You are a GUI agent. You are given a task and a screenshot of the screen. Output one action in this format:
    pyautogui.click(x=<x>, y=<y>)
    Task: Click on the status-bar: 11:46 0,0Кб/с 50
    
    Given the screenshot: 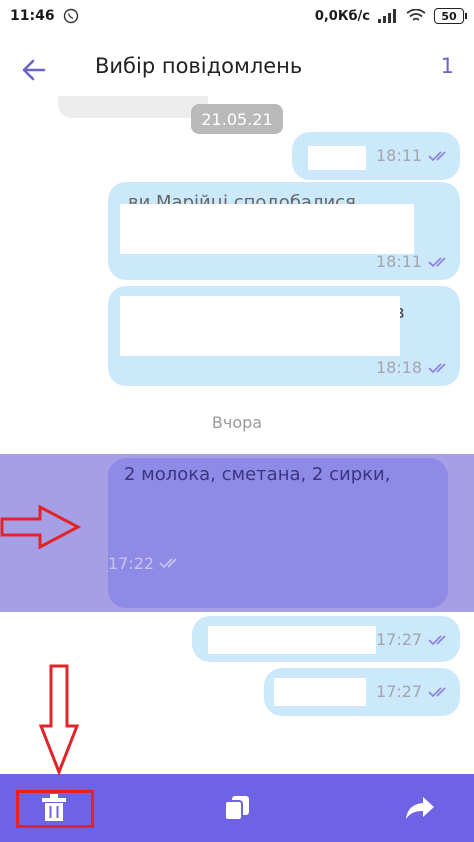 What is the action you would take?
    pyautogui.click(x=237, y=16)
    